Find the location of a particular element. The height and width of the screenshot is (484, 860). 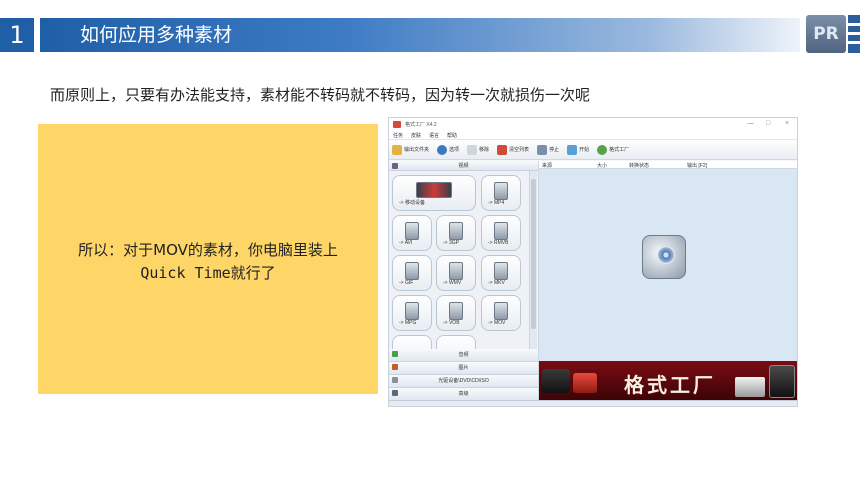

tile-3gp: -> 3GP is located at coordinates (456, 233).